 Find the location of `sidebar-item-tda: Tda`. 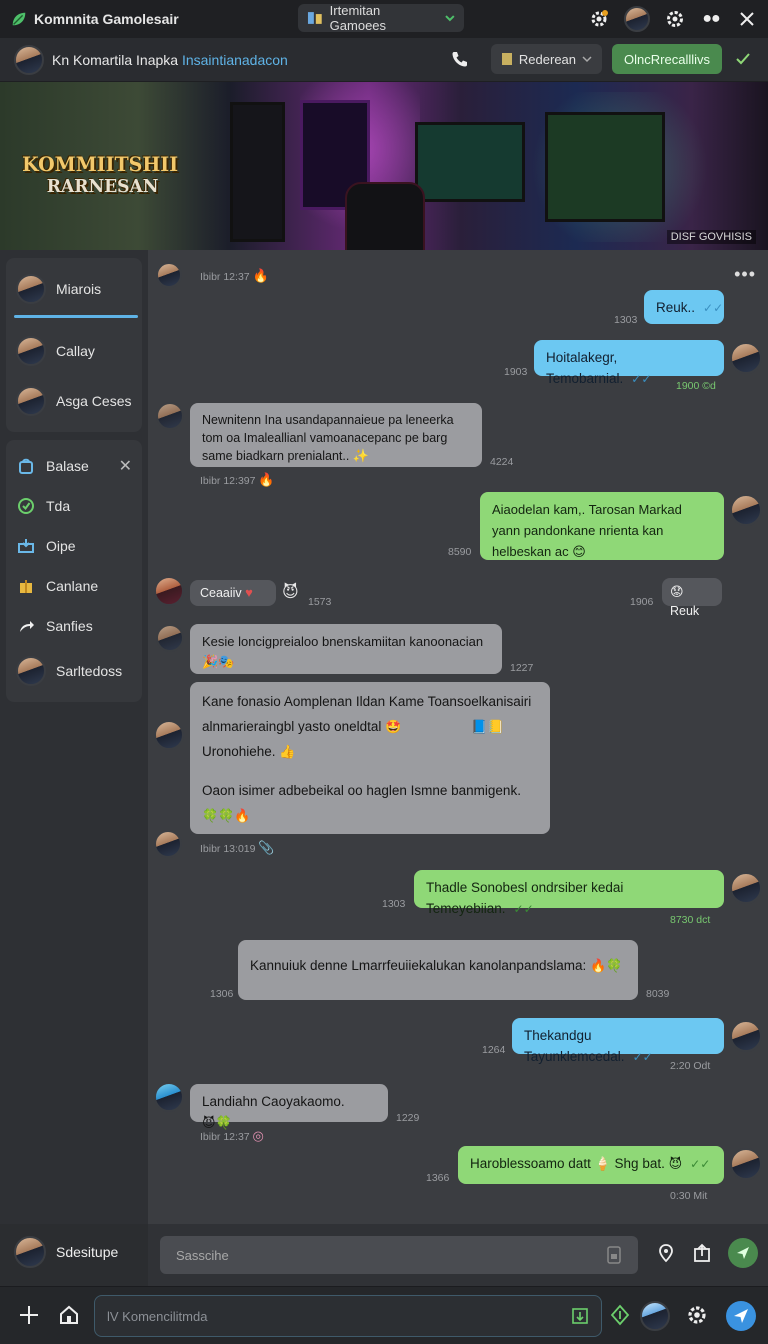

sidebar-item-tda: Tda is located at coordinates (74, 506).